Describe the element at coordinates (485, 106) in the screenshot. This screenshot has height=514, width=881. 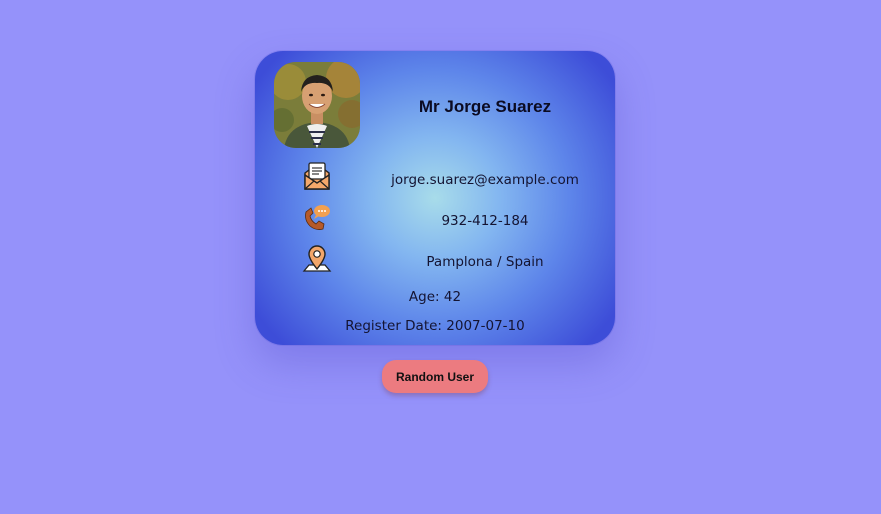
I see `user-name: Mr Jorge Suarez` at that location.